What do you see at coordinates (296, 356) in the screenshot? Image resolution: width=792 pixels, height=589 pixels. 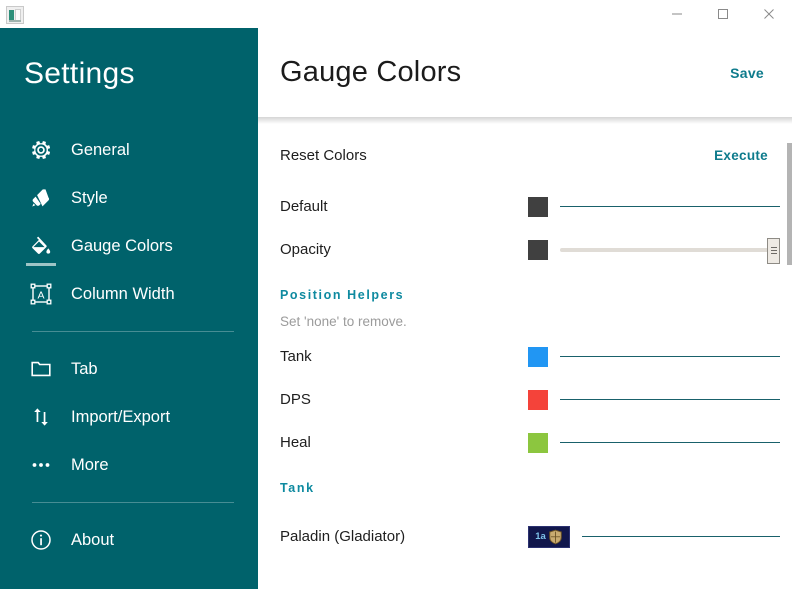 I see `row-label: Tank` at bounding box center [296, 356].